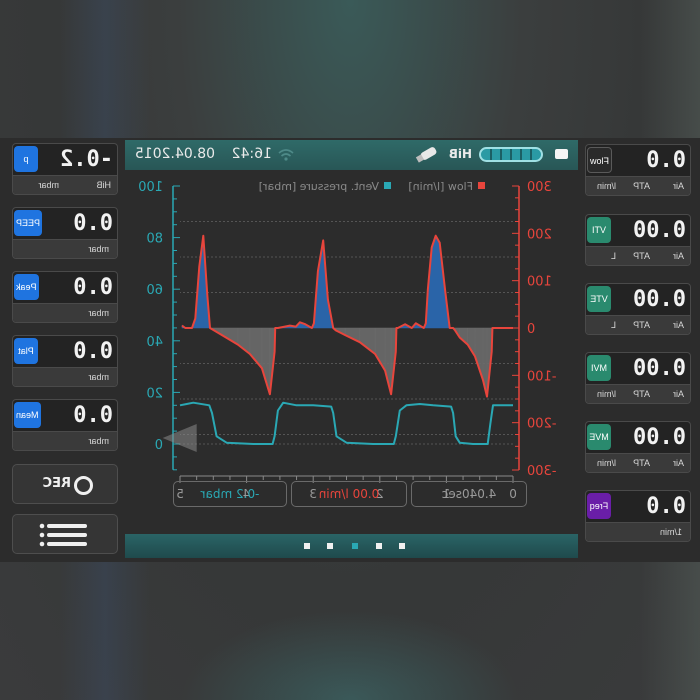 The height and width of the screenshot is (700, 700). What do you see at coordinates (460, 154) in the screenshot?
I see `mode-label: HiB` at bounding box center [460, 154].